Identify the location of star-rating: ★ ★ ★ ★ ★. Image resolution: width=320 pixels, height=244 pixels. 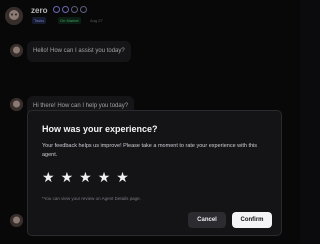
(85, 177).